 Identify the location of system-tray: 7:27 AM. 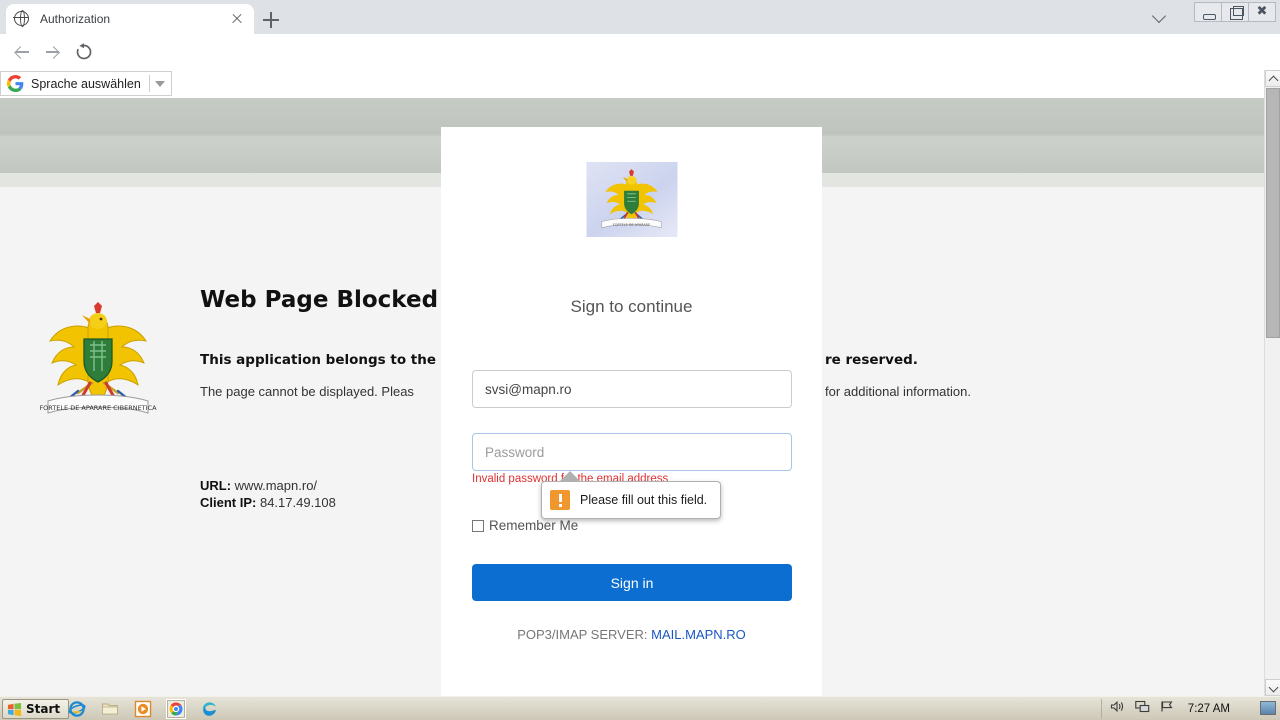
(1169, 709).